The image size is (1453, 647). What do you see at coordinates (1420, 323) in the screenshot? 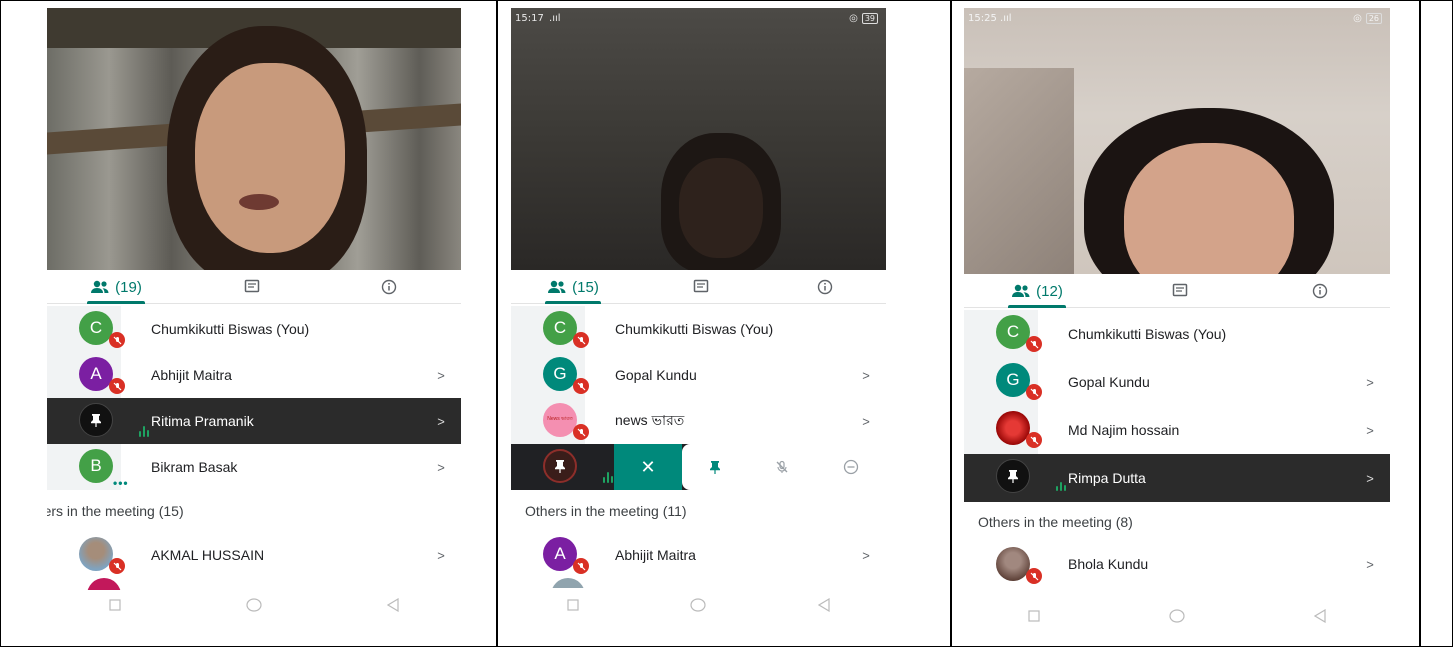
I see `panel-divider` at bounding box center [1420, 323].